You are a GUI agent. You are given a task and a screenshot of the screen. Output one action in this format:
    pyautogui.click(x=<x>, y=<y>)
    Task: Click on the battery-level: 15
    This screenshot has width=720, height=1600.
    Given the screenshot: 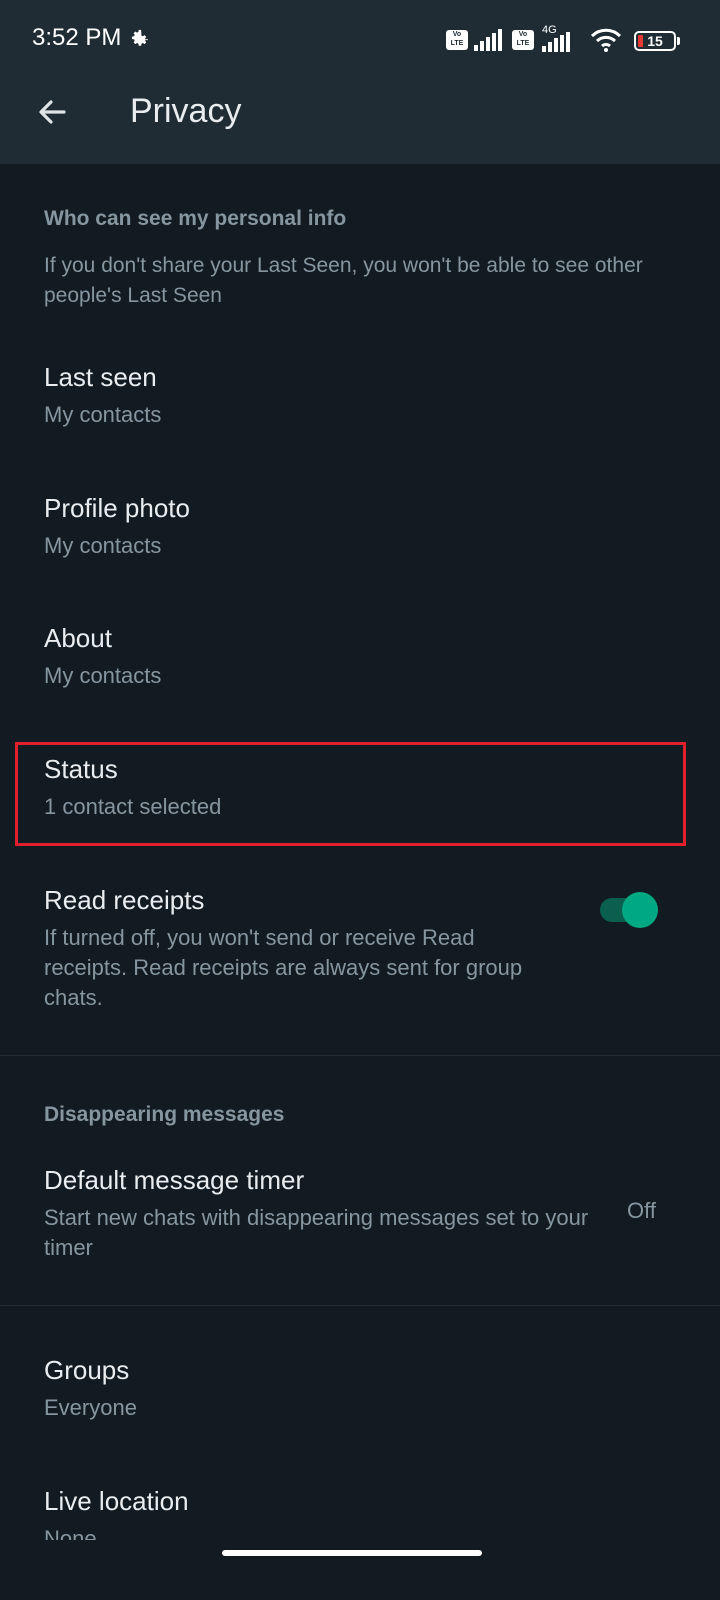 What is the action you would take?
    pyautogui.click(x=655, y=41)
    